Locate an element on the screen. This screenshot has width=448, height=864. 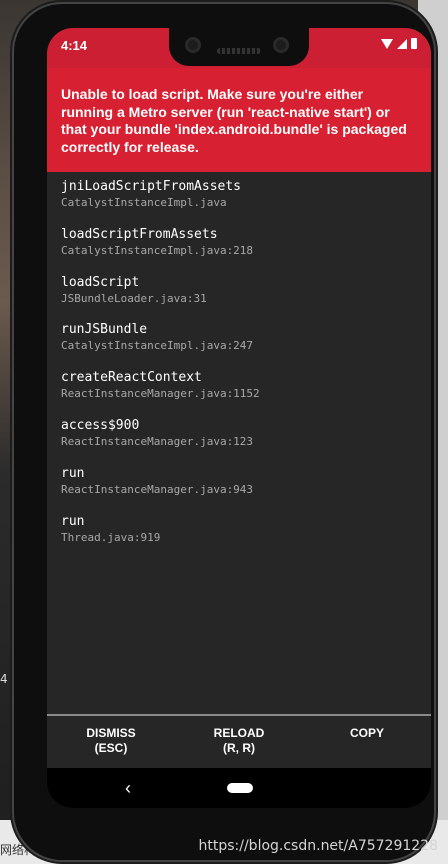
stack-frame-location: CatalystInstanceImpl.java:218 is located at coordinates (157, 250).